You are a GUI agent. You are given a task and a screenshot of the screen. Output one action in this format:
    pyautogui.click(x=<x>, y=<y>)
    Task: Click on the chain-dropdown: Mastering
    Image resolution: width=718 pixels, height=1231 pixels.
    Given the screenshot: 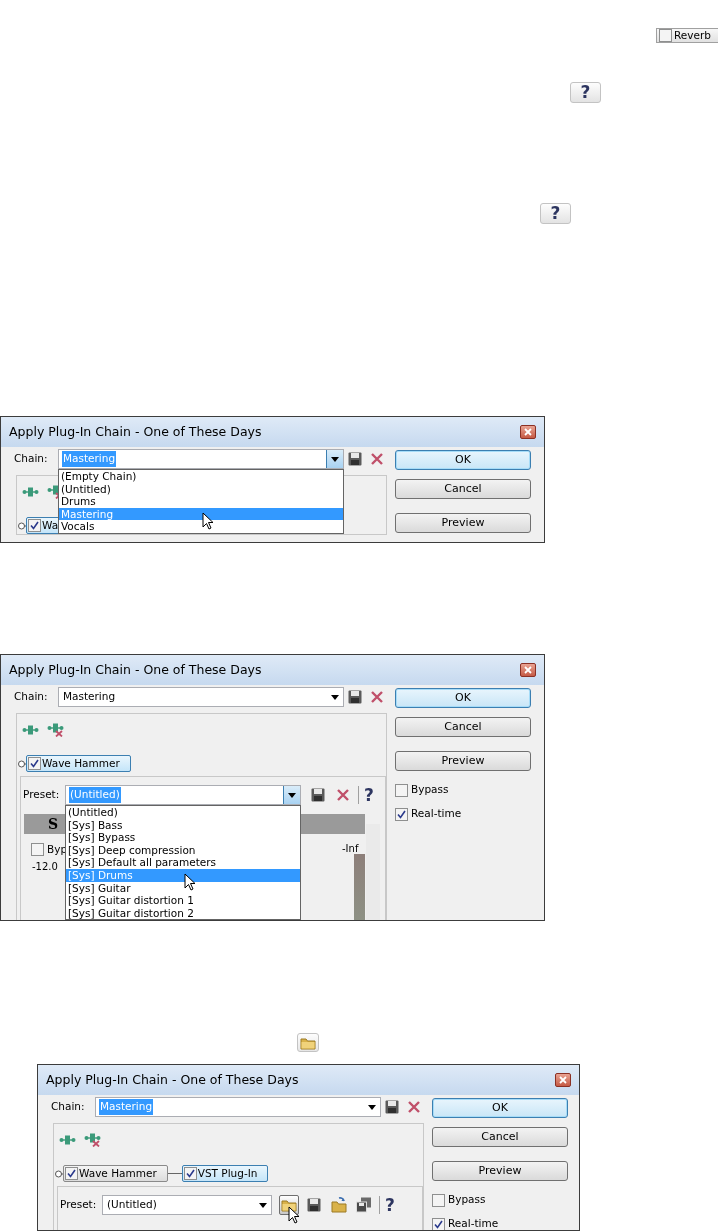 What is the action you would take?
    pyautogui.click(x=201, y=697)
    